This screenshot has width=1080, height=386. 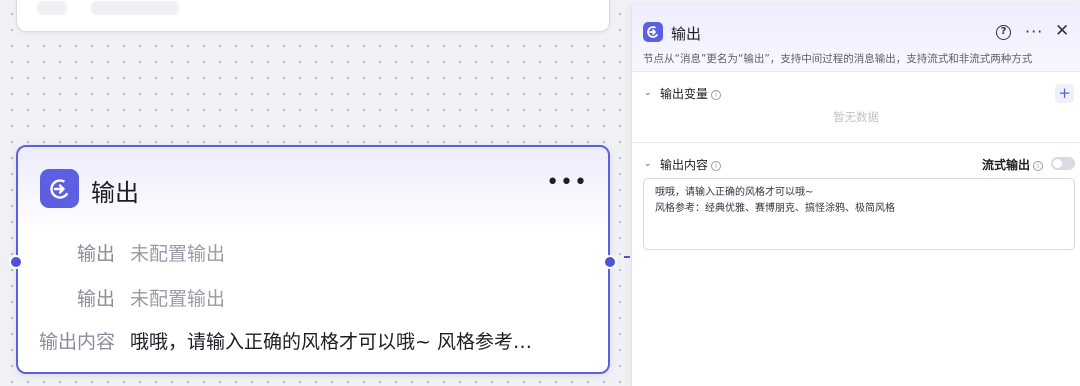 What do you see at coordinates (856, 142) in the screenshot?
I see `section-divider` at bounding box center [856, 142].